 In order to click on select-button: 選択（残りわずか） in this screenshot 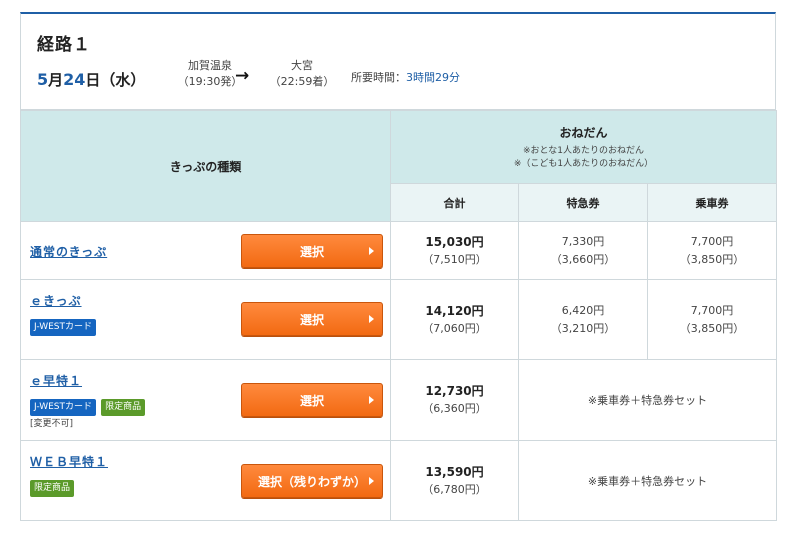, I will do `click(312, 481)`.